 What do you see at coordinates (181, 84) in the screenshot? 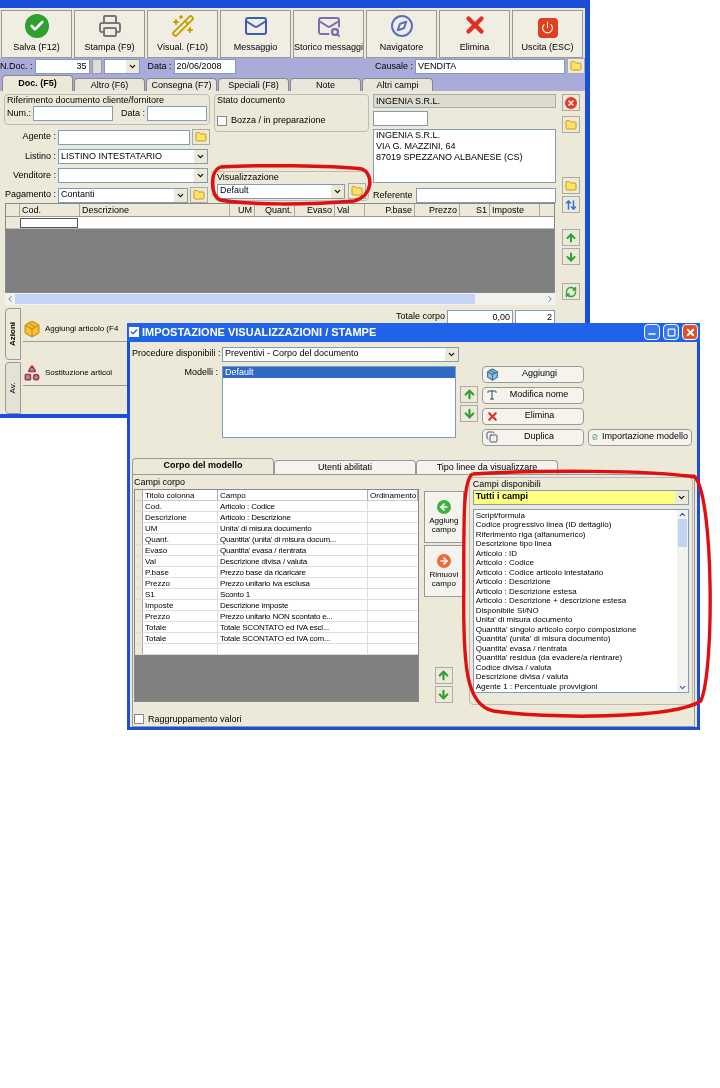
I see `tab: Consegna (F7)` at bounding box center [181, 84].